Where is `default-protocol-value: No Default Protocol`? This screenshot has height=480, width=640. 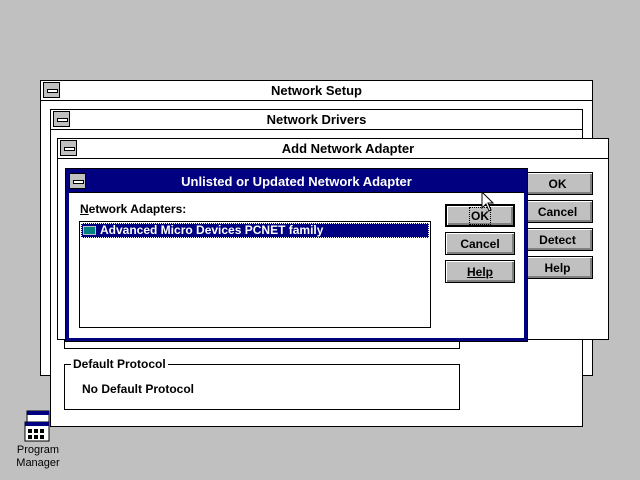 default-protocol-value: No Default Protocol is located at coordinates (138, 389).